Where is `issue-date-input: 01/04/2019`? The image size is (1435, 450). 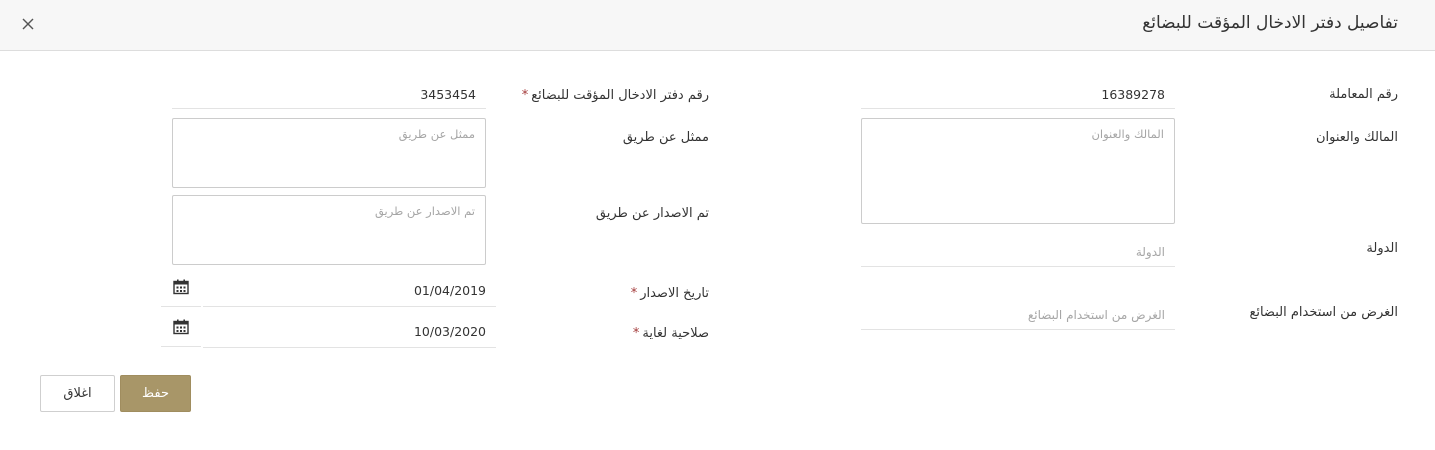 issue-date-input: 01/04/2019 is located at coordinates (349, 292).